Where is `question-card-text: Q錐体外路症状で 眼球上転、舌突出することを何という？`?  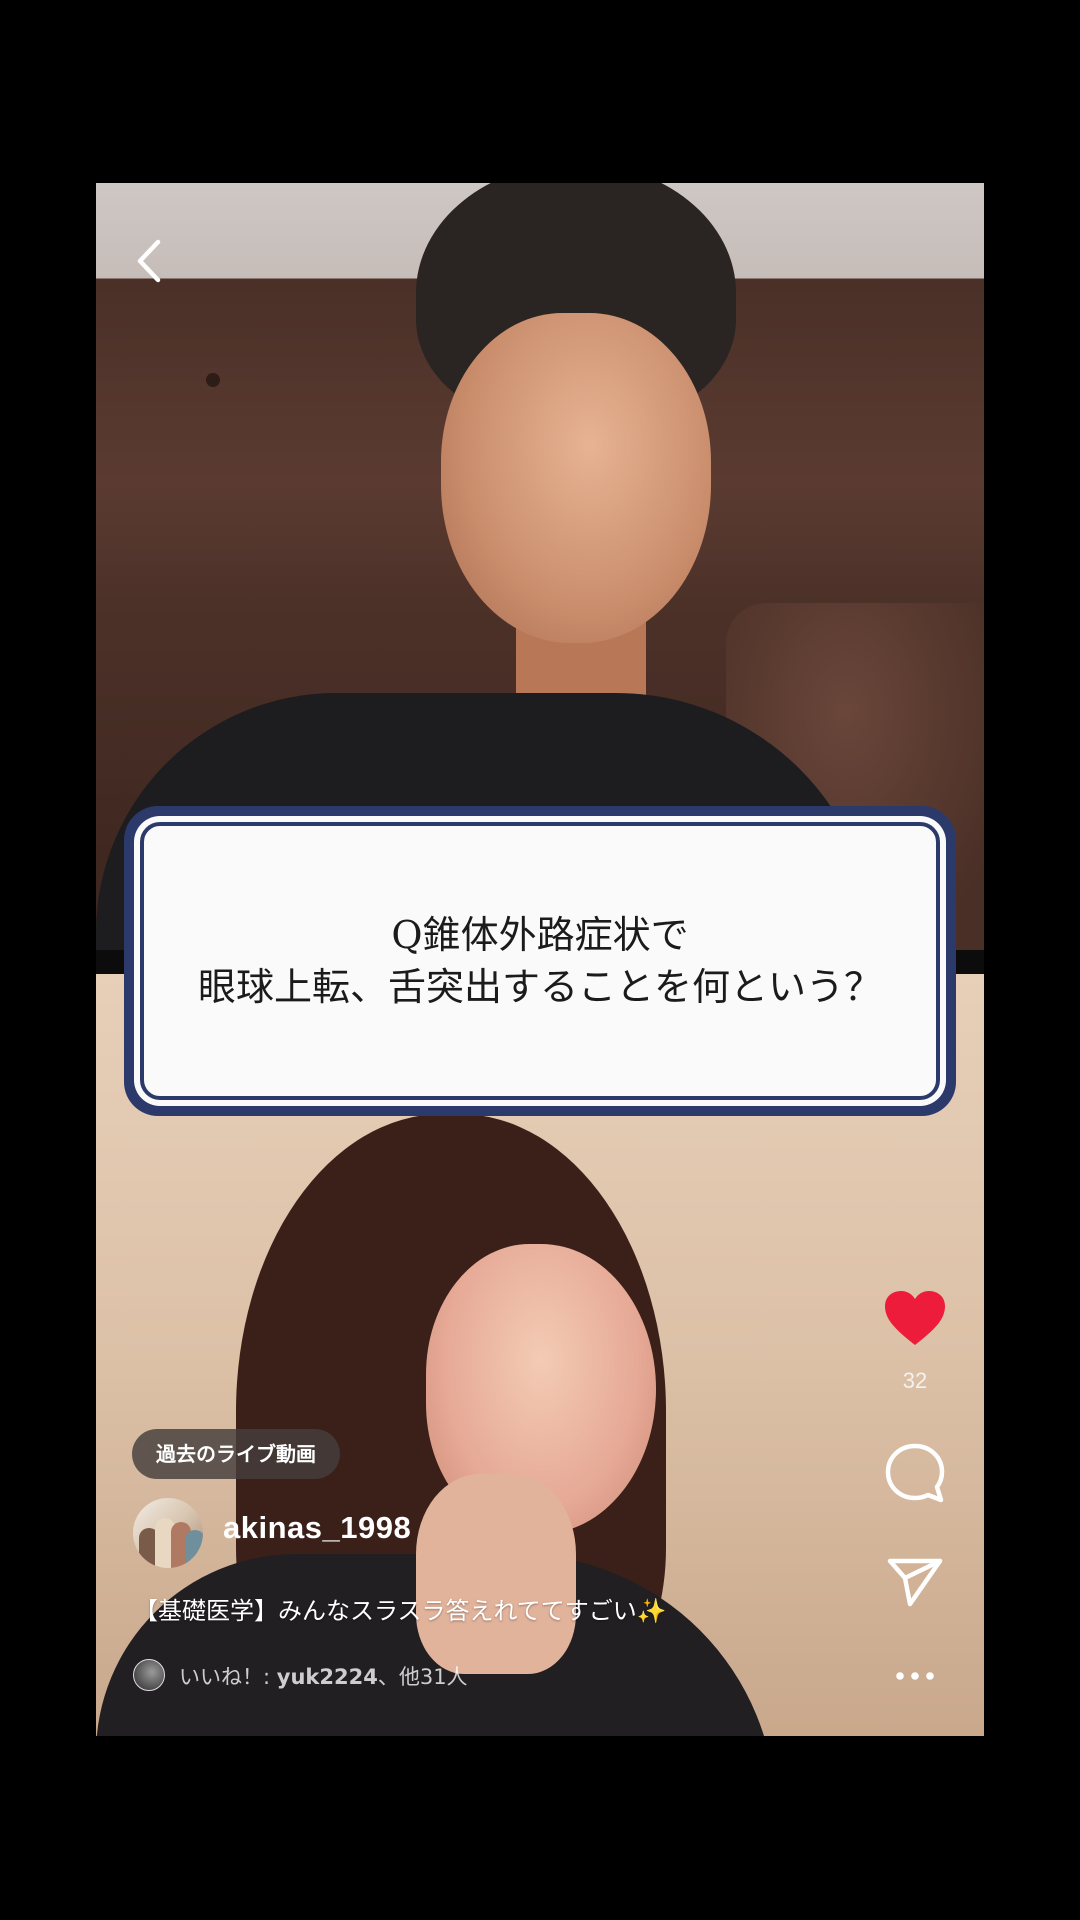 question-card-text: Q錐体外路症状で 眼球上転、舌突出することを何という？ is located at coordinates (540, 961).